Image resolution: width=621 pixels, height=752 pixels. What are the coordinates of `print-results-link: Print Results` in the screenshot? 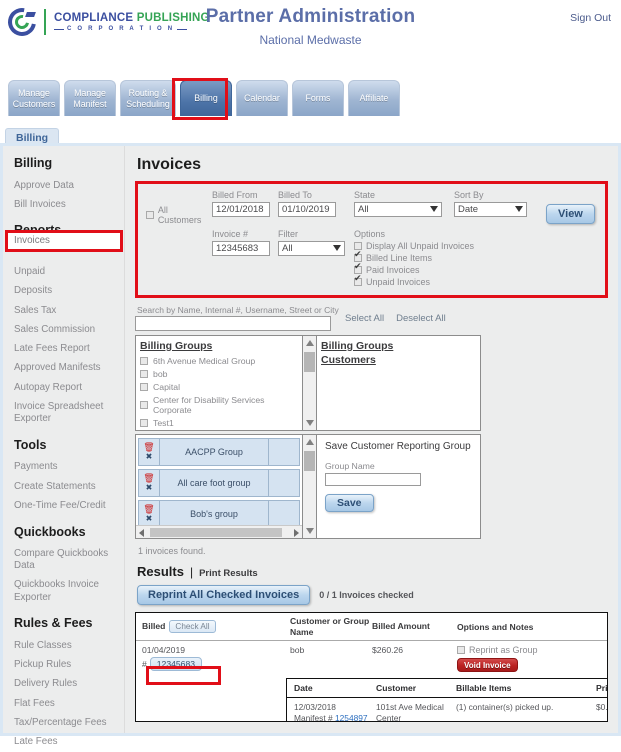 It's located at (228, 573).